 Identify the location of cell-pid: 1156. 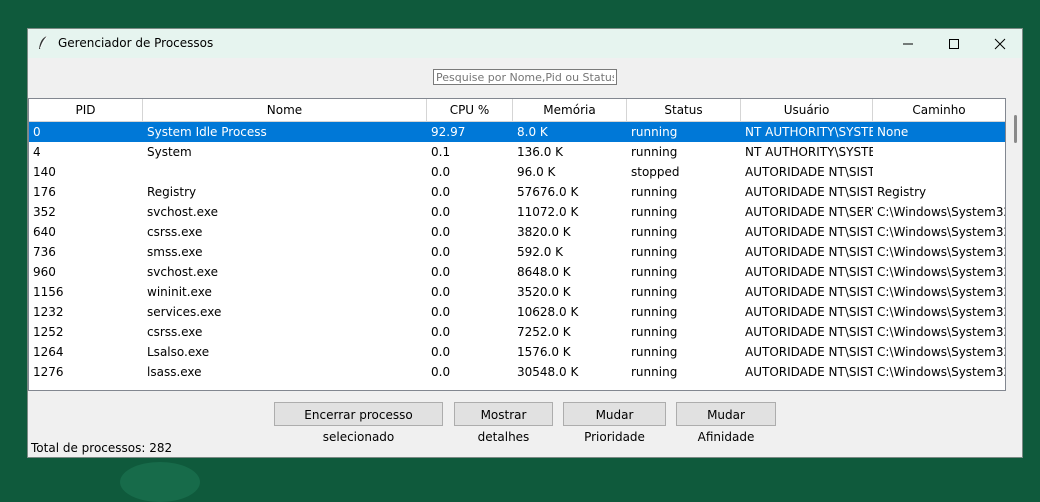
(48, 292).